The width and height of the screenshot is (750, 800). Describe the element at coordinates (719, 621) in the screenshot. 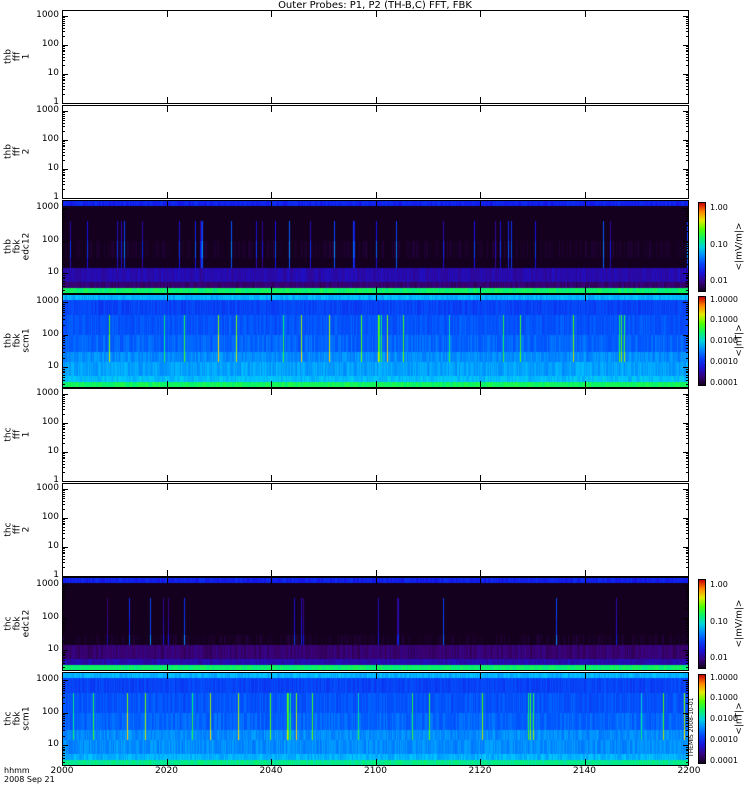

I see `colorbar-tick-label: 0.10` at that location.